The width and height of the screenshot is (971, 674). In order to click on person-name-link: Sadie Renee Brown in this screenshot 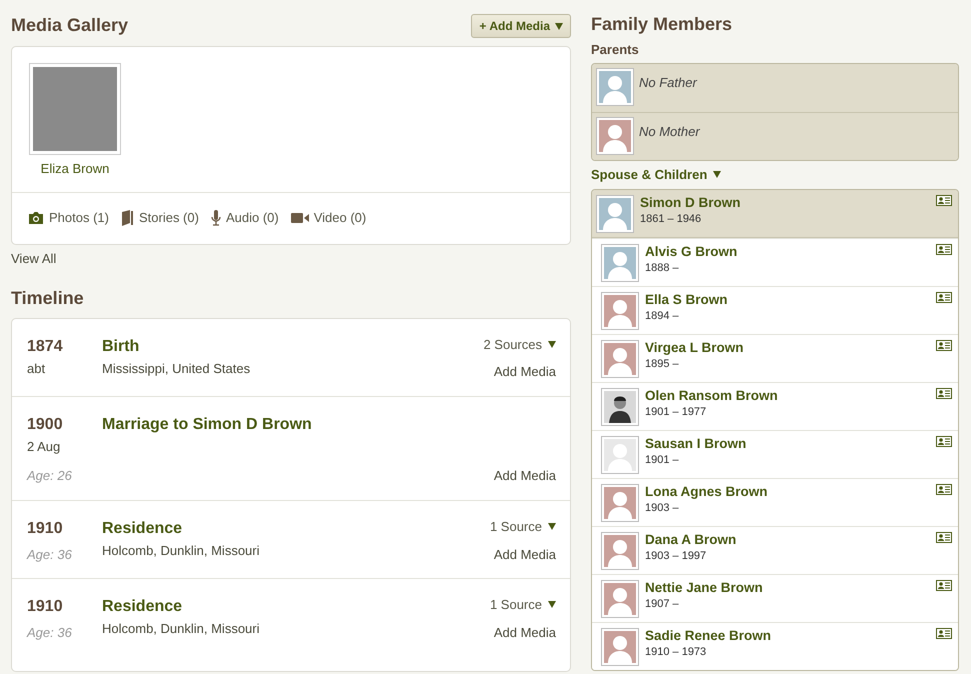, I will do `click(787, 636)`.